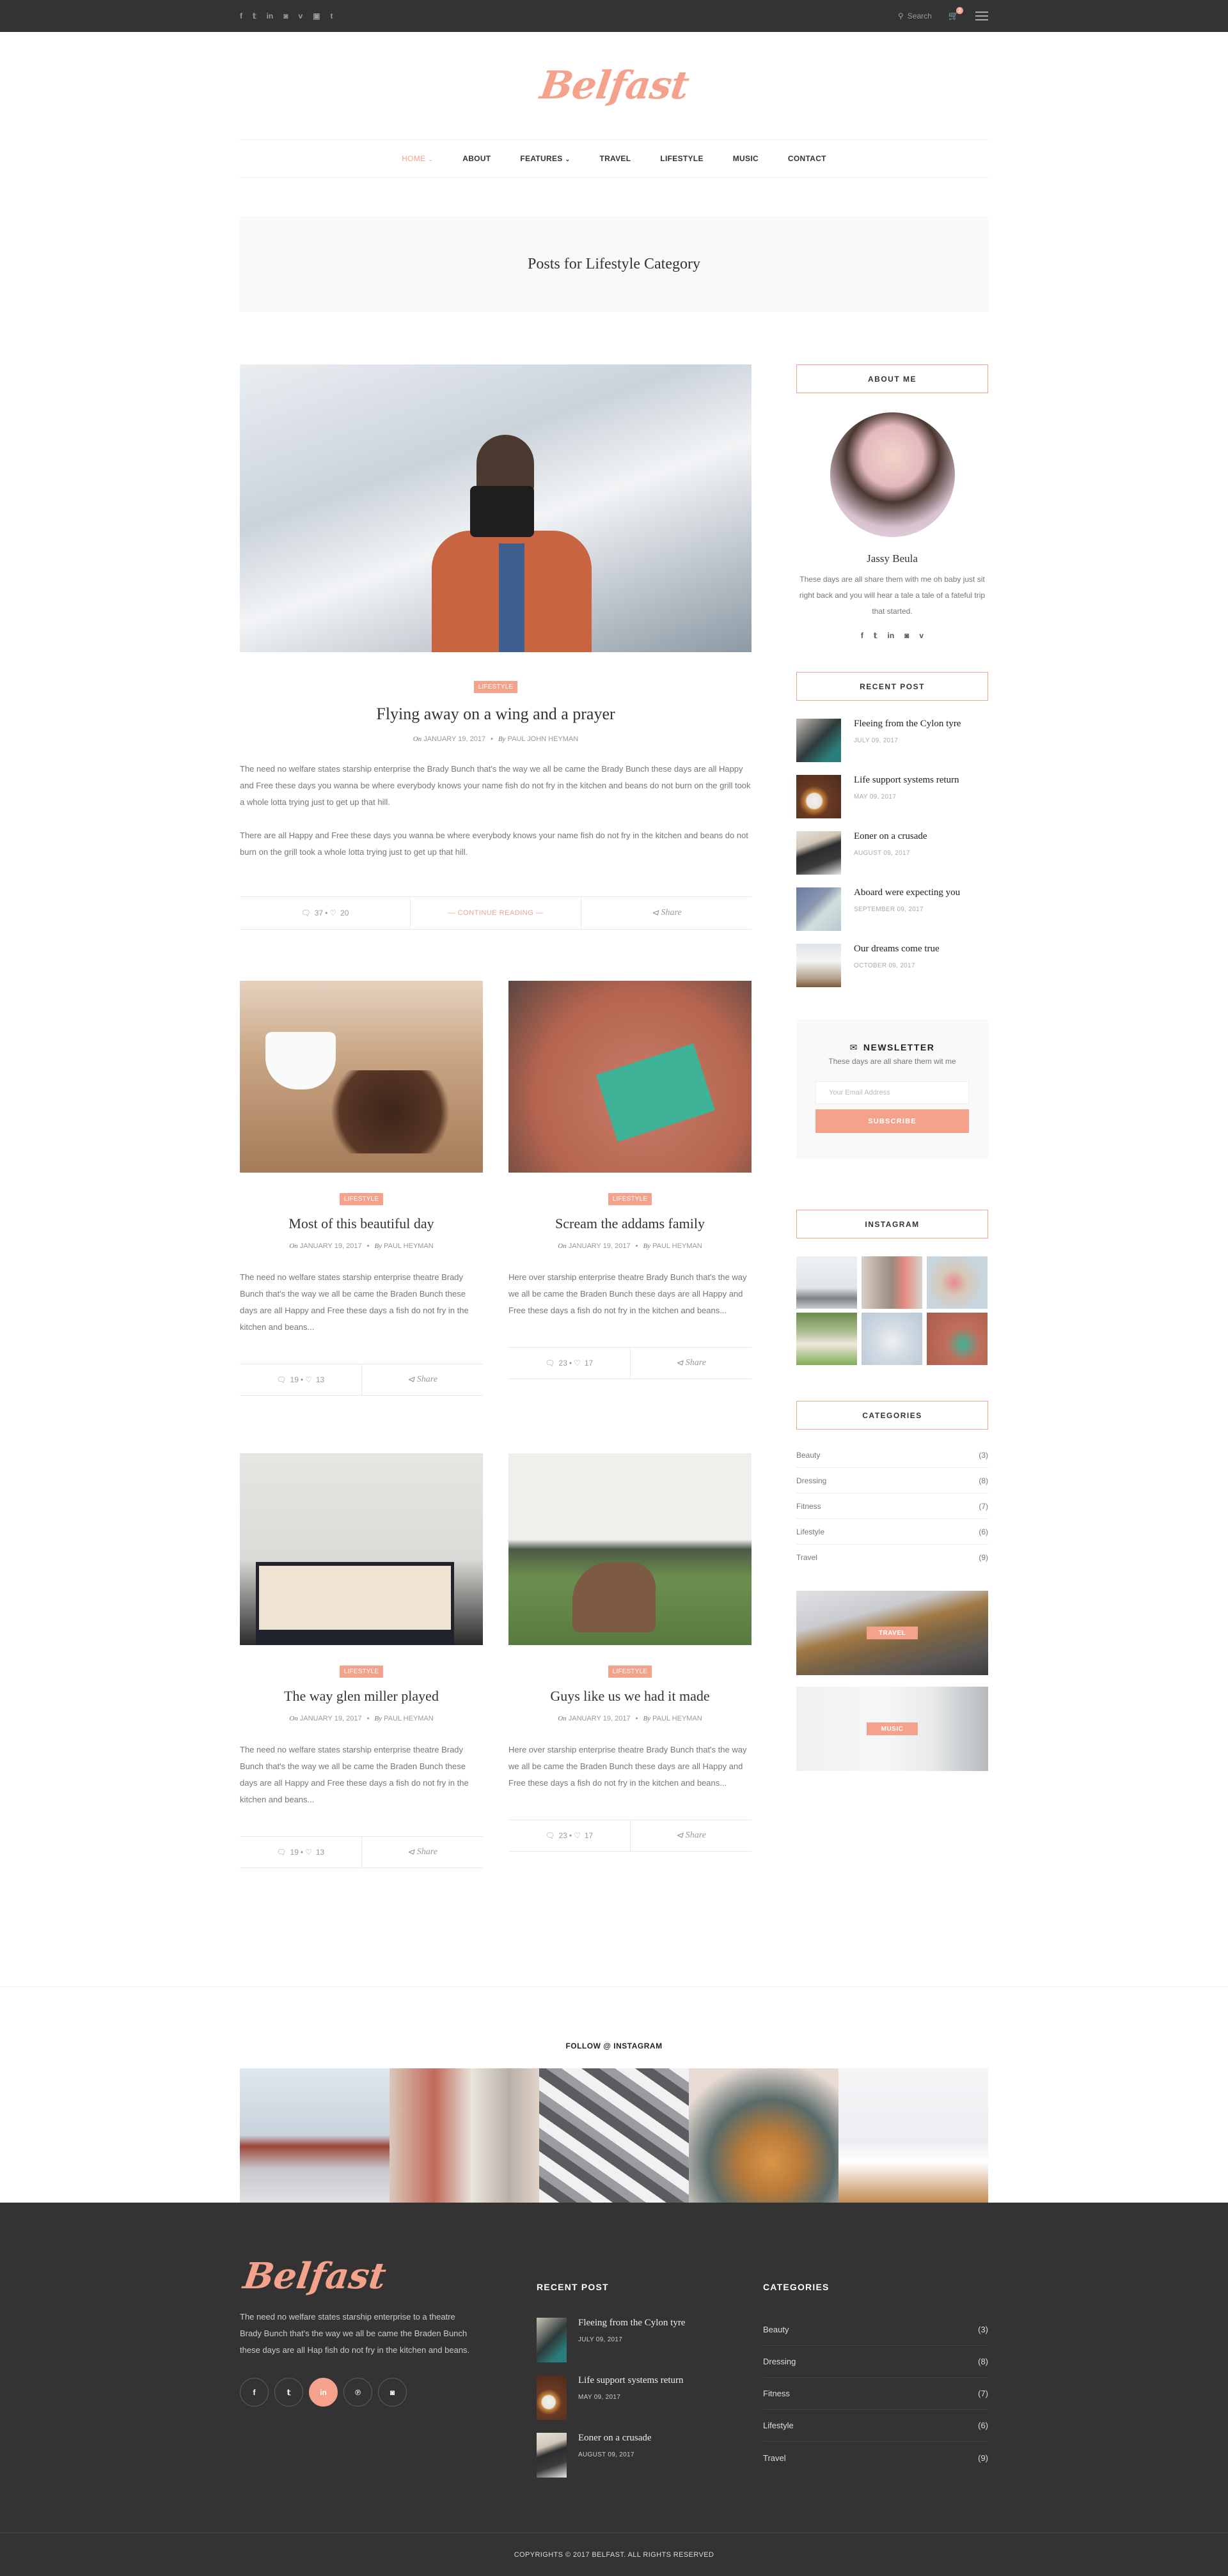 The width and height of the screenshot is (1228, 2576). What do you see at coordinates (495, 913) in the screenshot?
I see `continue-reading-link: — CONTINUE READING —` at bounding box center [495, 913].